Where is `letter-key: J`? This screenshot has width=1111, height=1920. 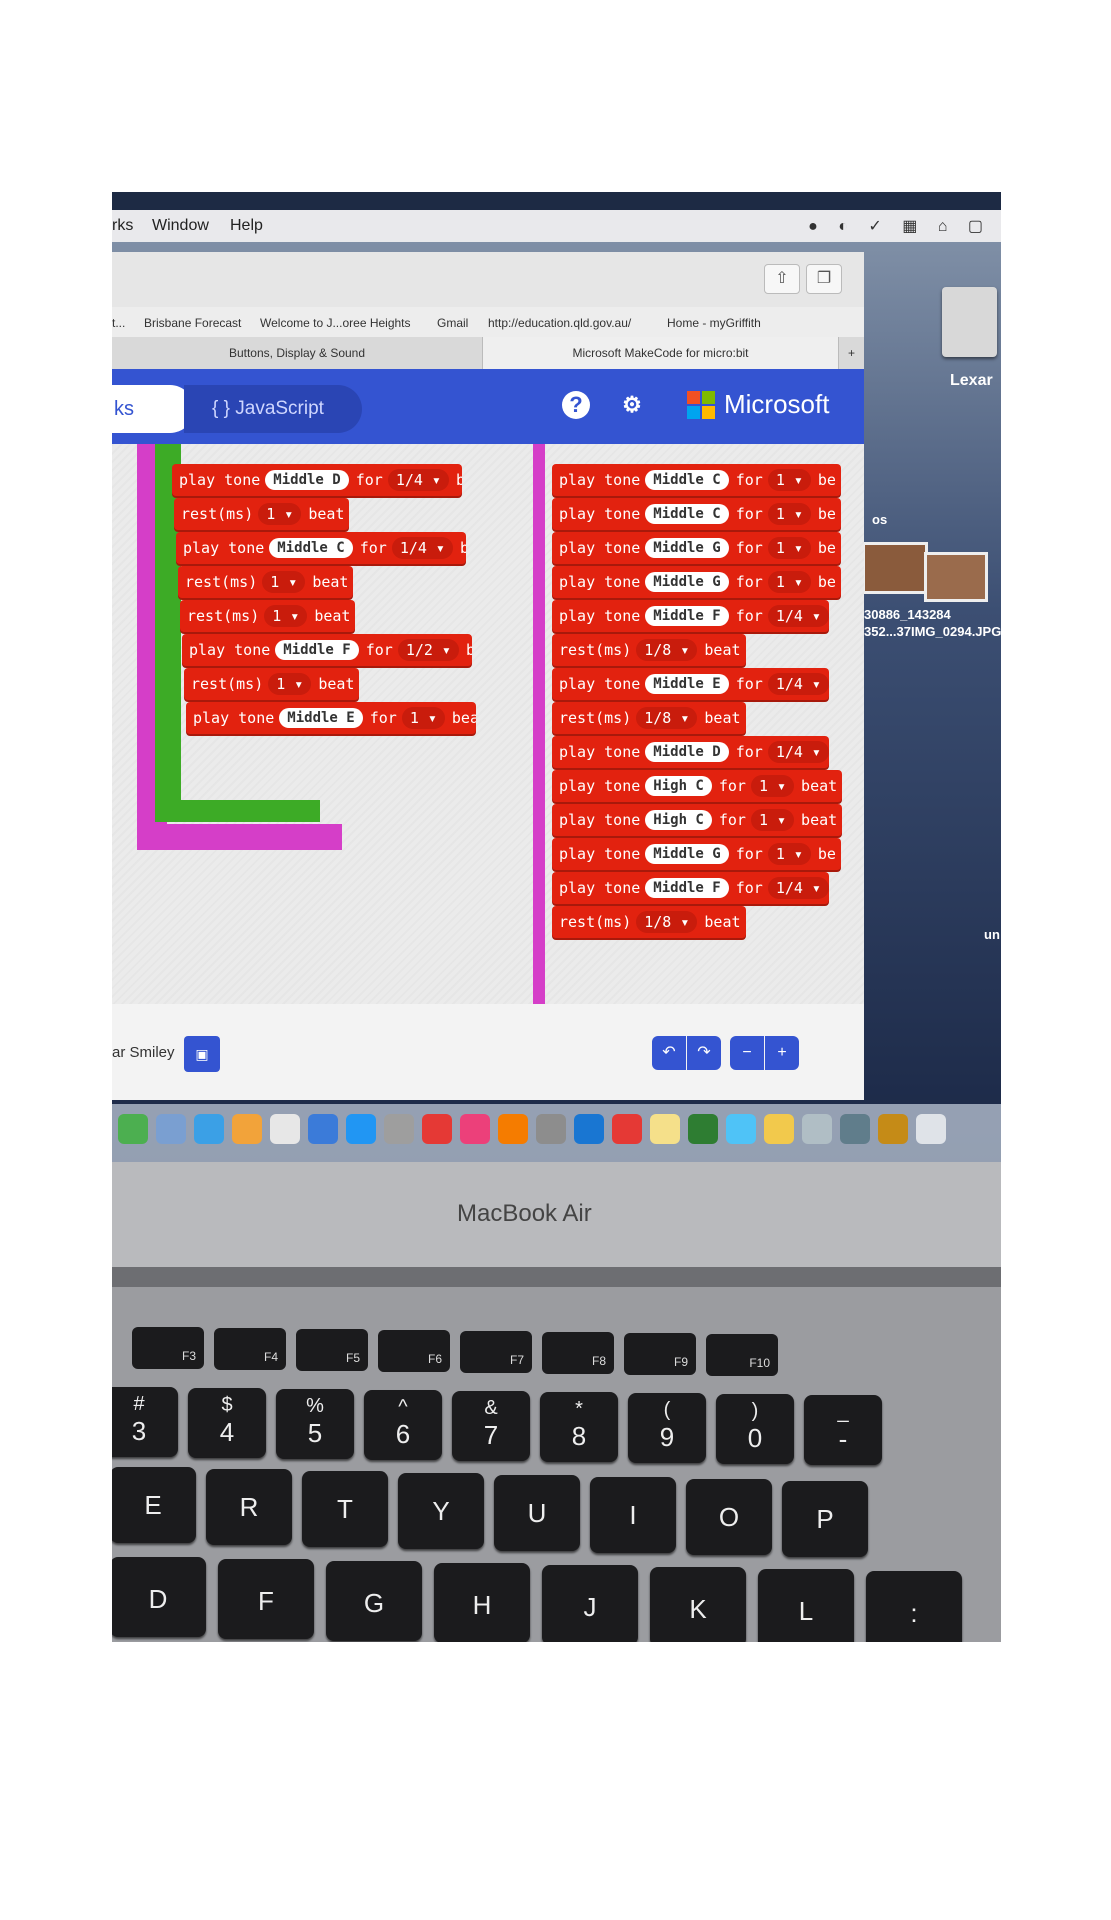
letter-key: J is located at coordinates (590, 1603).